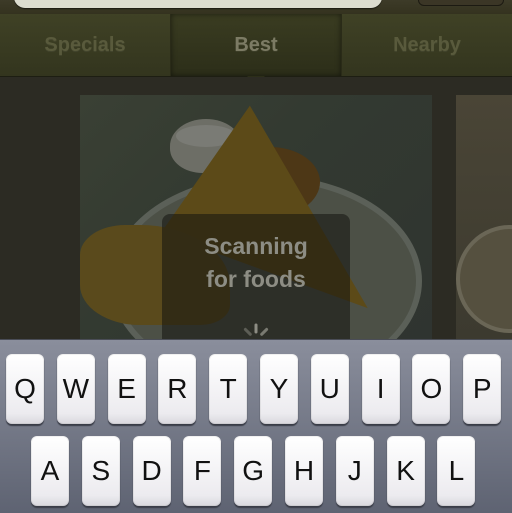 This screenshot has width=512, height=513. Describe the element at coordinates (25, 389) in the screenshot. I see `key-q: Q` at that location.